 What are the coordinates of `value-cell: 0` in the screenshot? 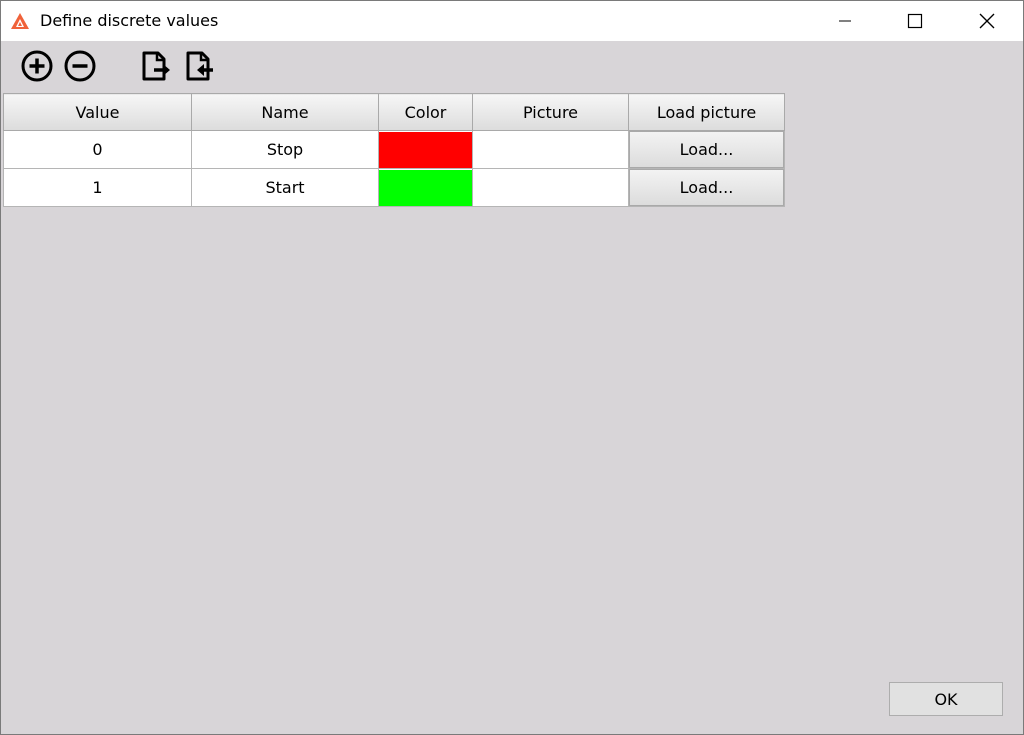 It's located at (97, 149).